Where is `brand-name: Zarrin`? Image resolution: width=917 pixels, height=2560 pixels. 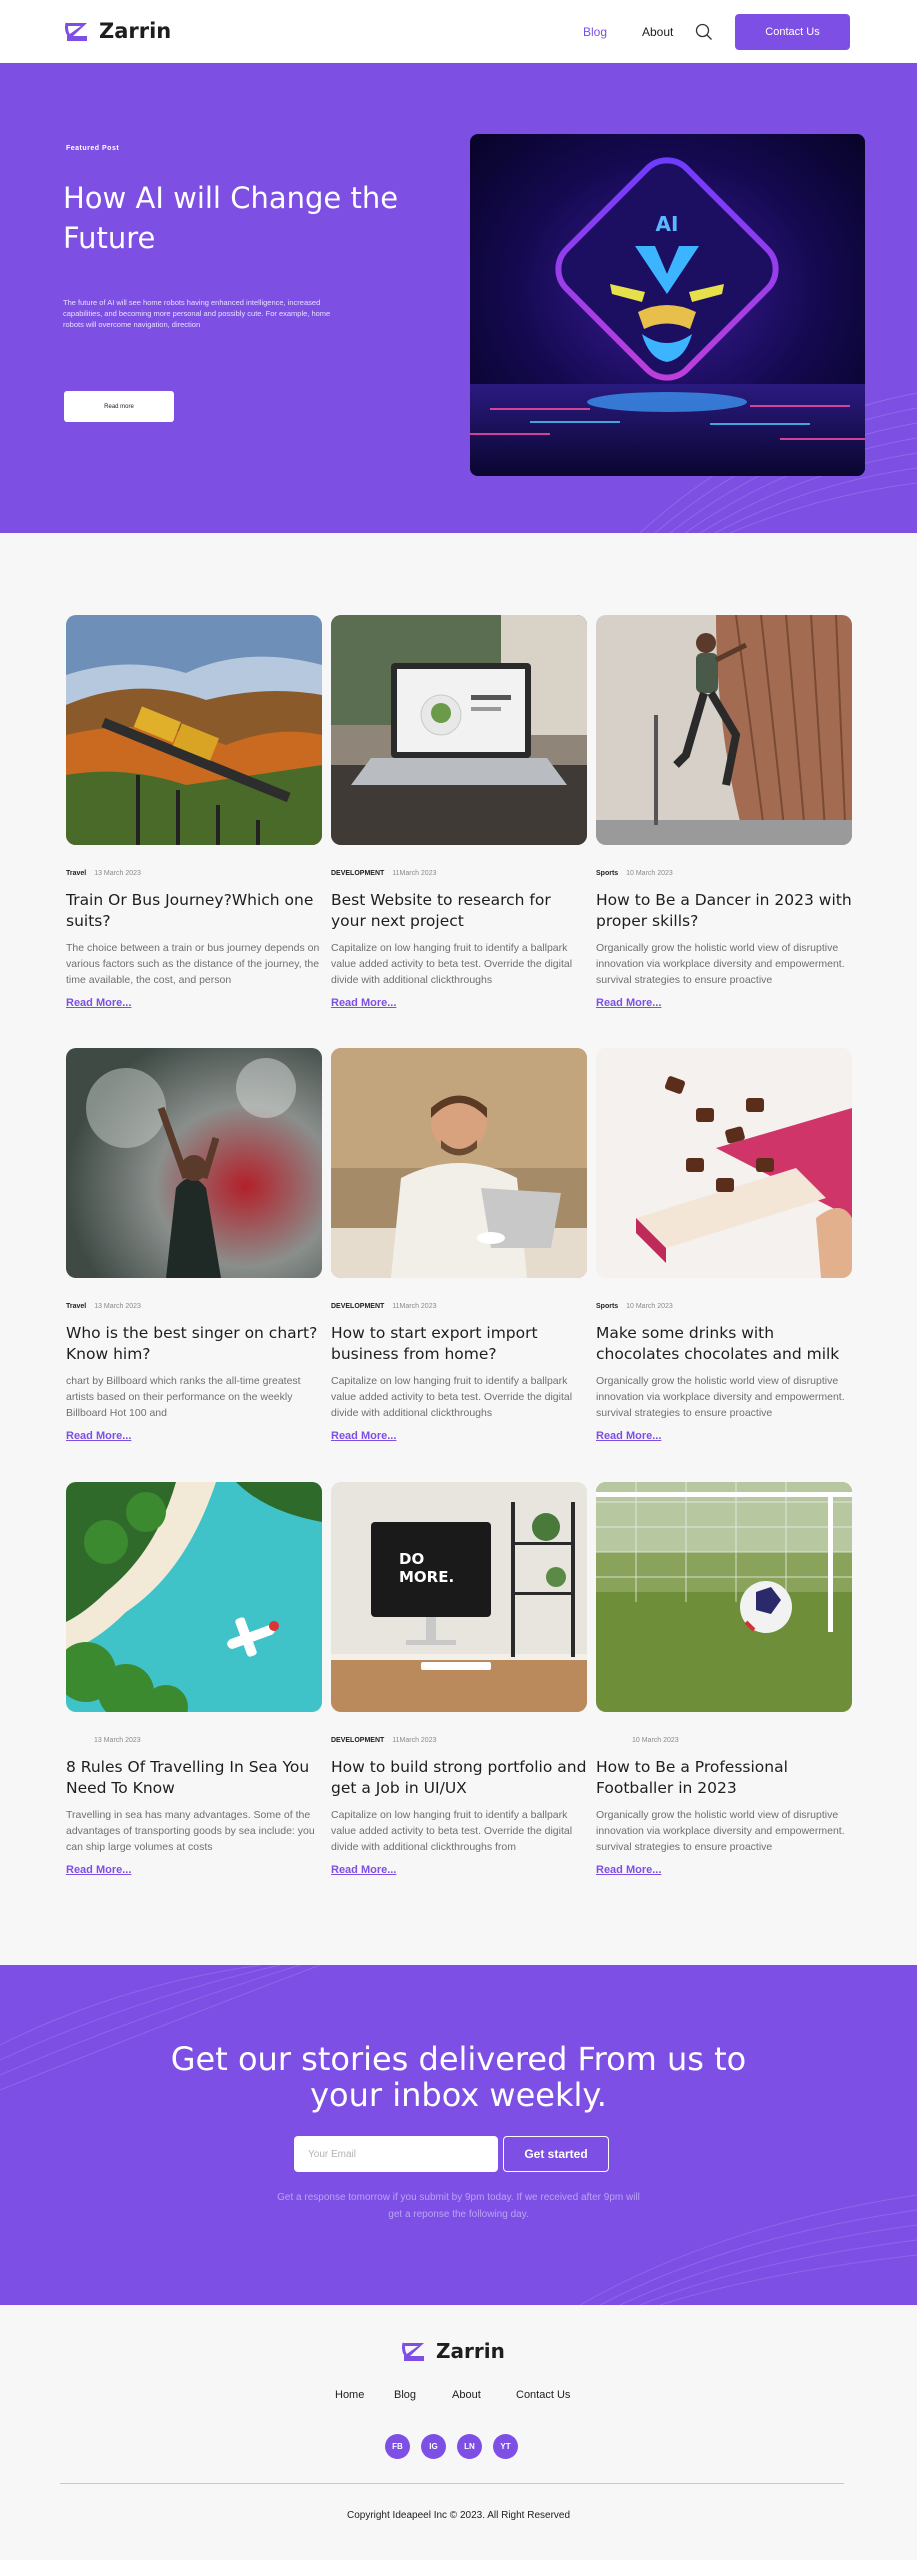 brand-name: Zarrin is located at coordinates (135, 31).